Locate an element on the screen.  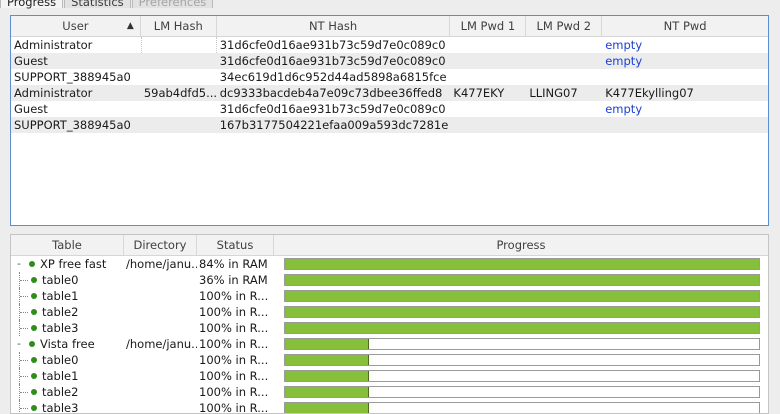
cell-table-name: table2 is located at coordinates (67, 312).